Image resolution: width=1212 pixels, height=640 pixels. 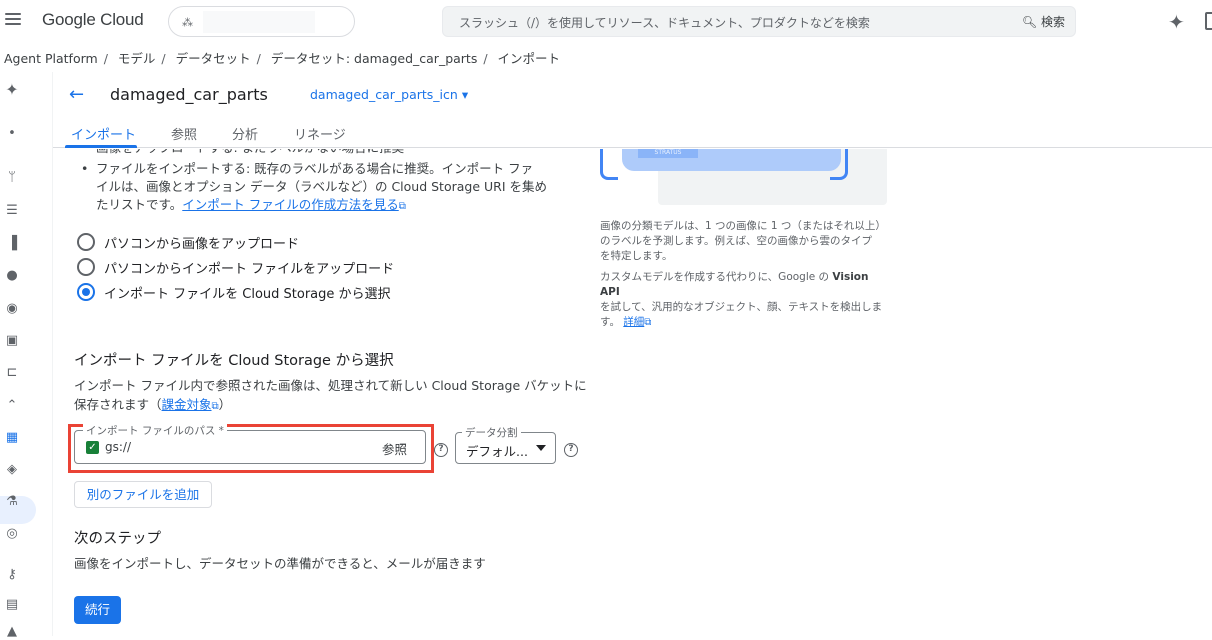 What do you see at coordinates (12, 502) in the screenshot?
I see `flask-icon: ⚗` at bounding box center [12, 502].